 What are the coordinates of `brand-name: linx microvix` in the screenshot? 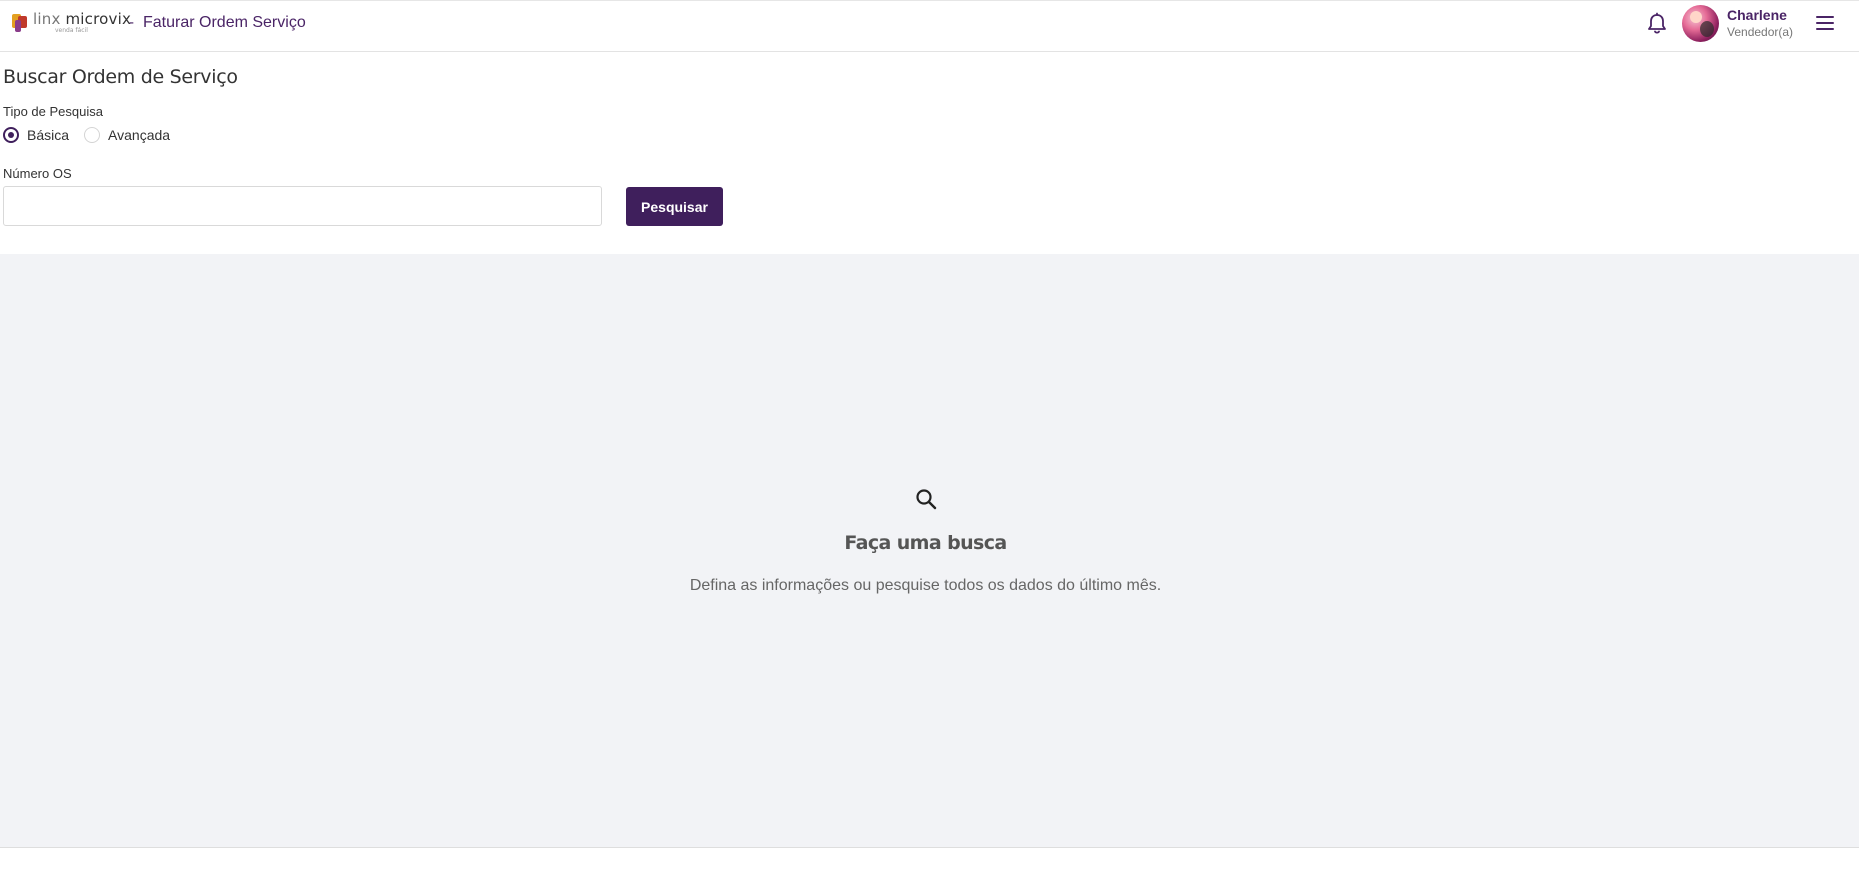 It's located at (82, 19).